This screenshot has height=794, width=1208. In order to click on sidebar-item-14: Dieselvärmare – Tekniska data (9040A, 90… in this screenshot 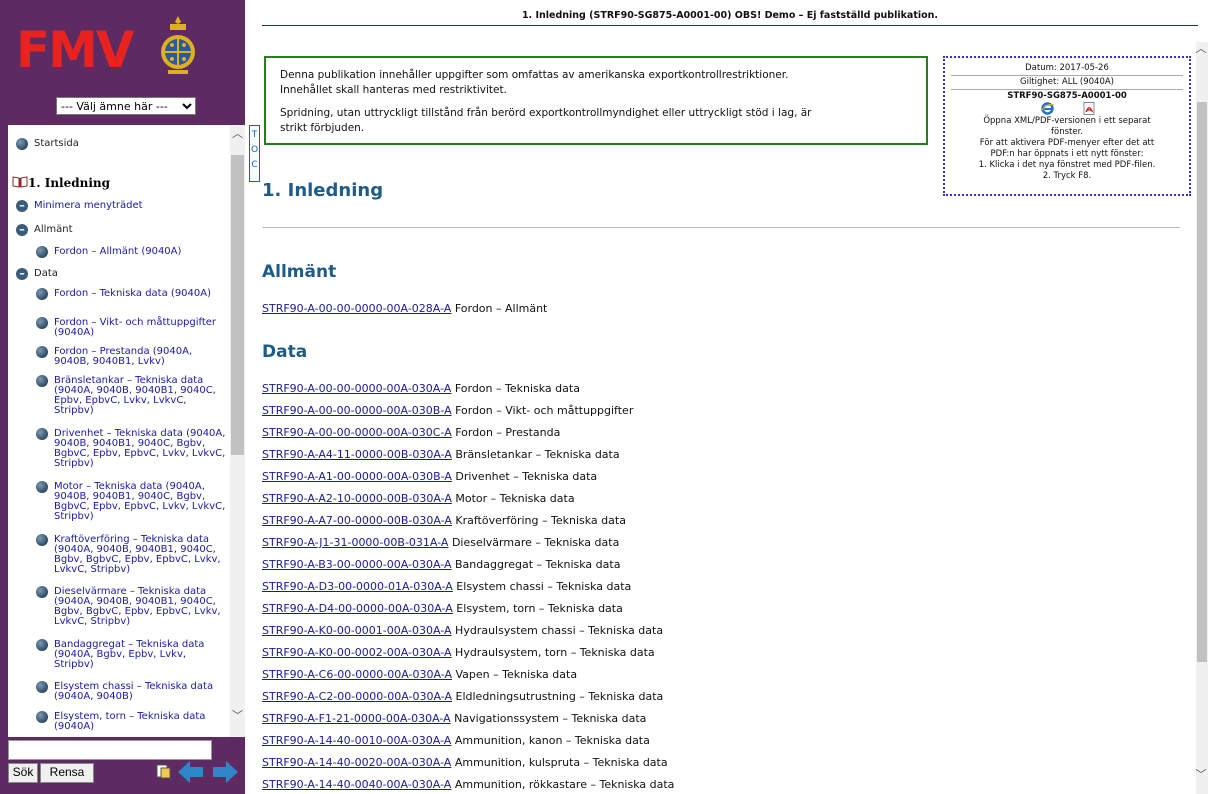, I will do `click(140, 607)`.